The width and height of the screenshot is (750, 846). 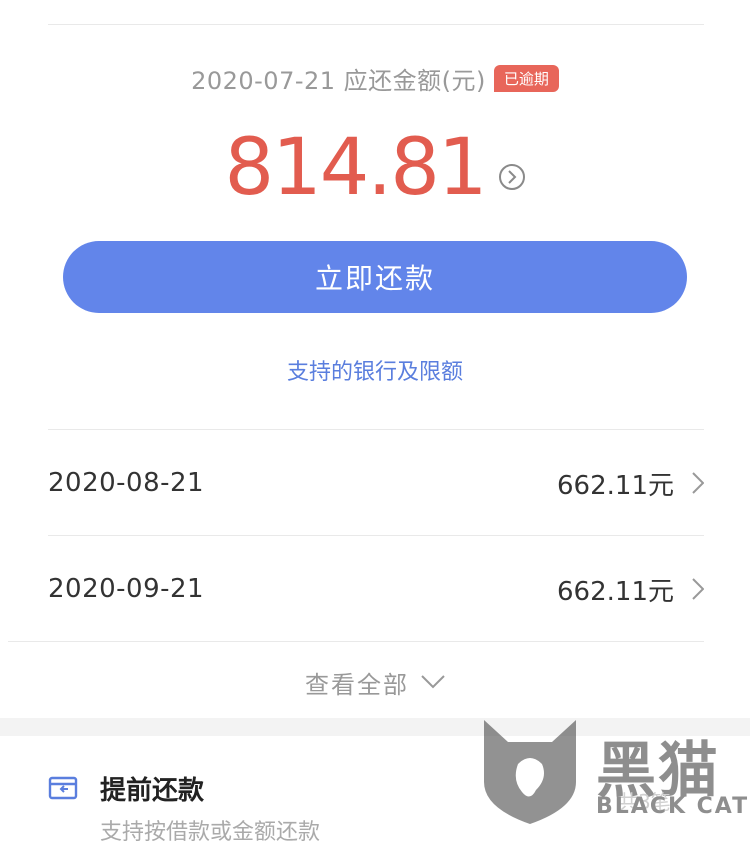 I want to click on prepay-title: 提前还款, so click(x=152, y=790).